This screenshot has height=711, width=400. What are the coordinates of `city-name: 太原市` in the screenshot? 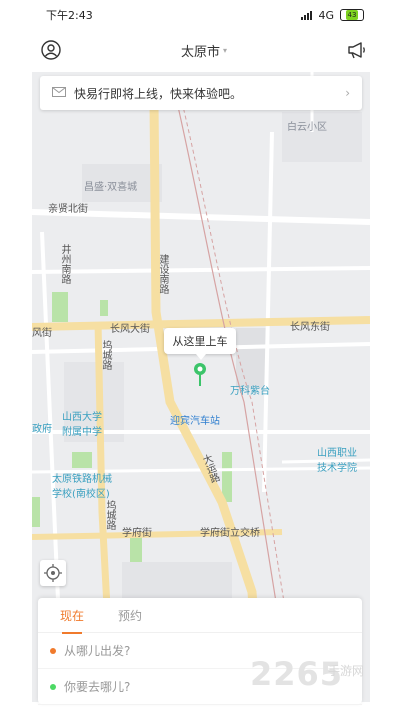 It's located at (200, 52).